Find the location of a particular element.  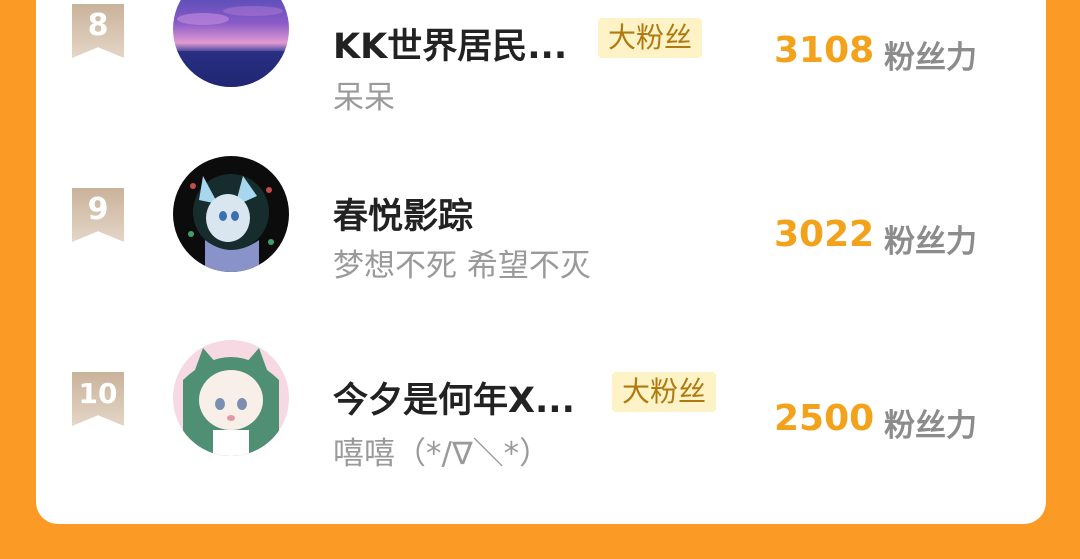

rank-ribbon-icon: 8 is located at coordinates (98, 31).